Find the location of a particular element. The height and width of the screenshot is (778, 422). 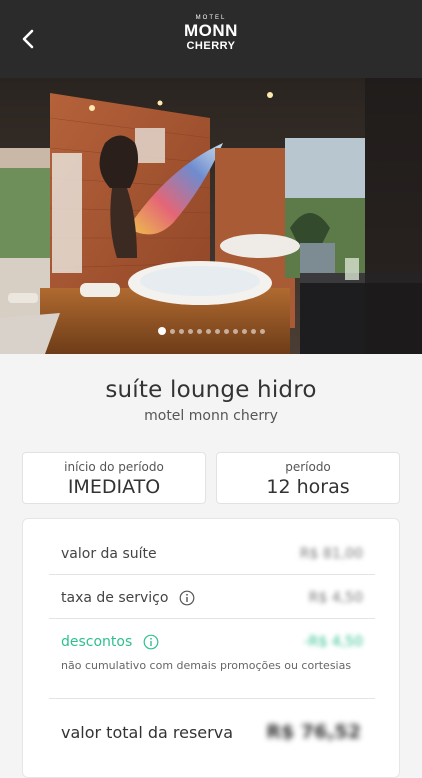

chevron-left-icon is located at coordinates (28, 39).